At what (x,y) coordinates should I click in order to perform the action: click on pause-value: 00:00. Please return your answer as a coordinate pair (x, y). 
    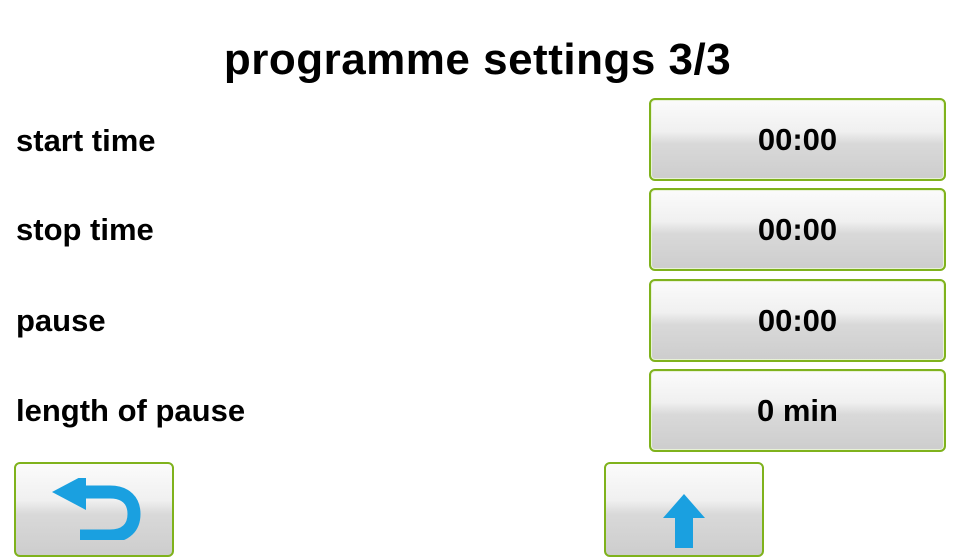
    Looking at the image, I should click on (797, 320).